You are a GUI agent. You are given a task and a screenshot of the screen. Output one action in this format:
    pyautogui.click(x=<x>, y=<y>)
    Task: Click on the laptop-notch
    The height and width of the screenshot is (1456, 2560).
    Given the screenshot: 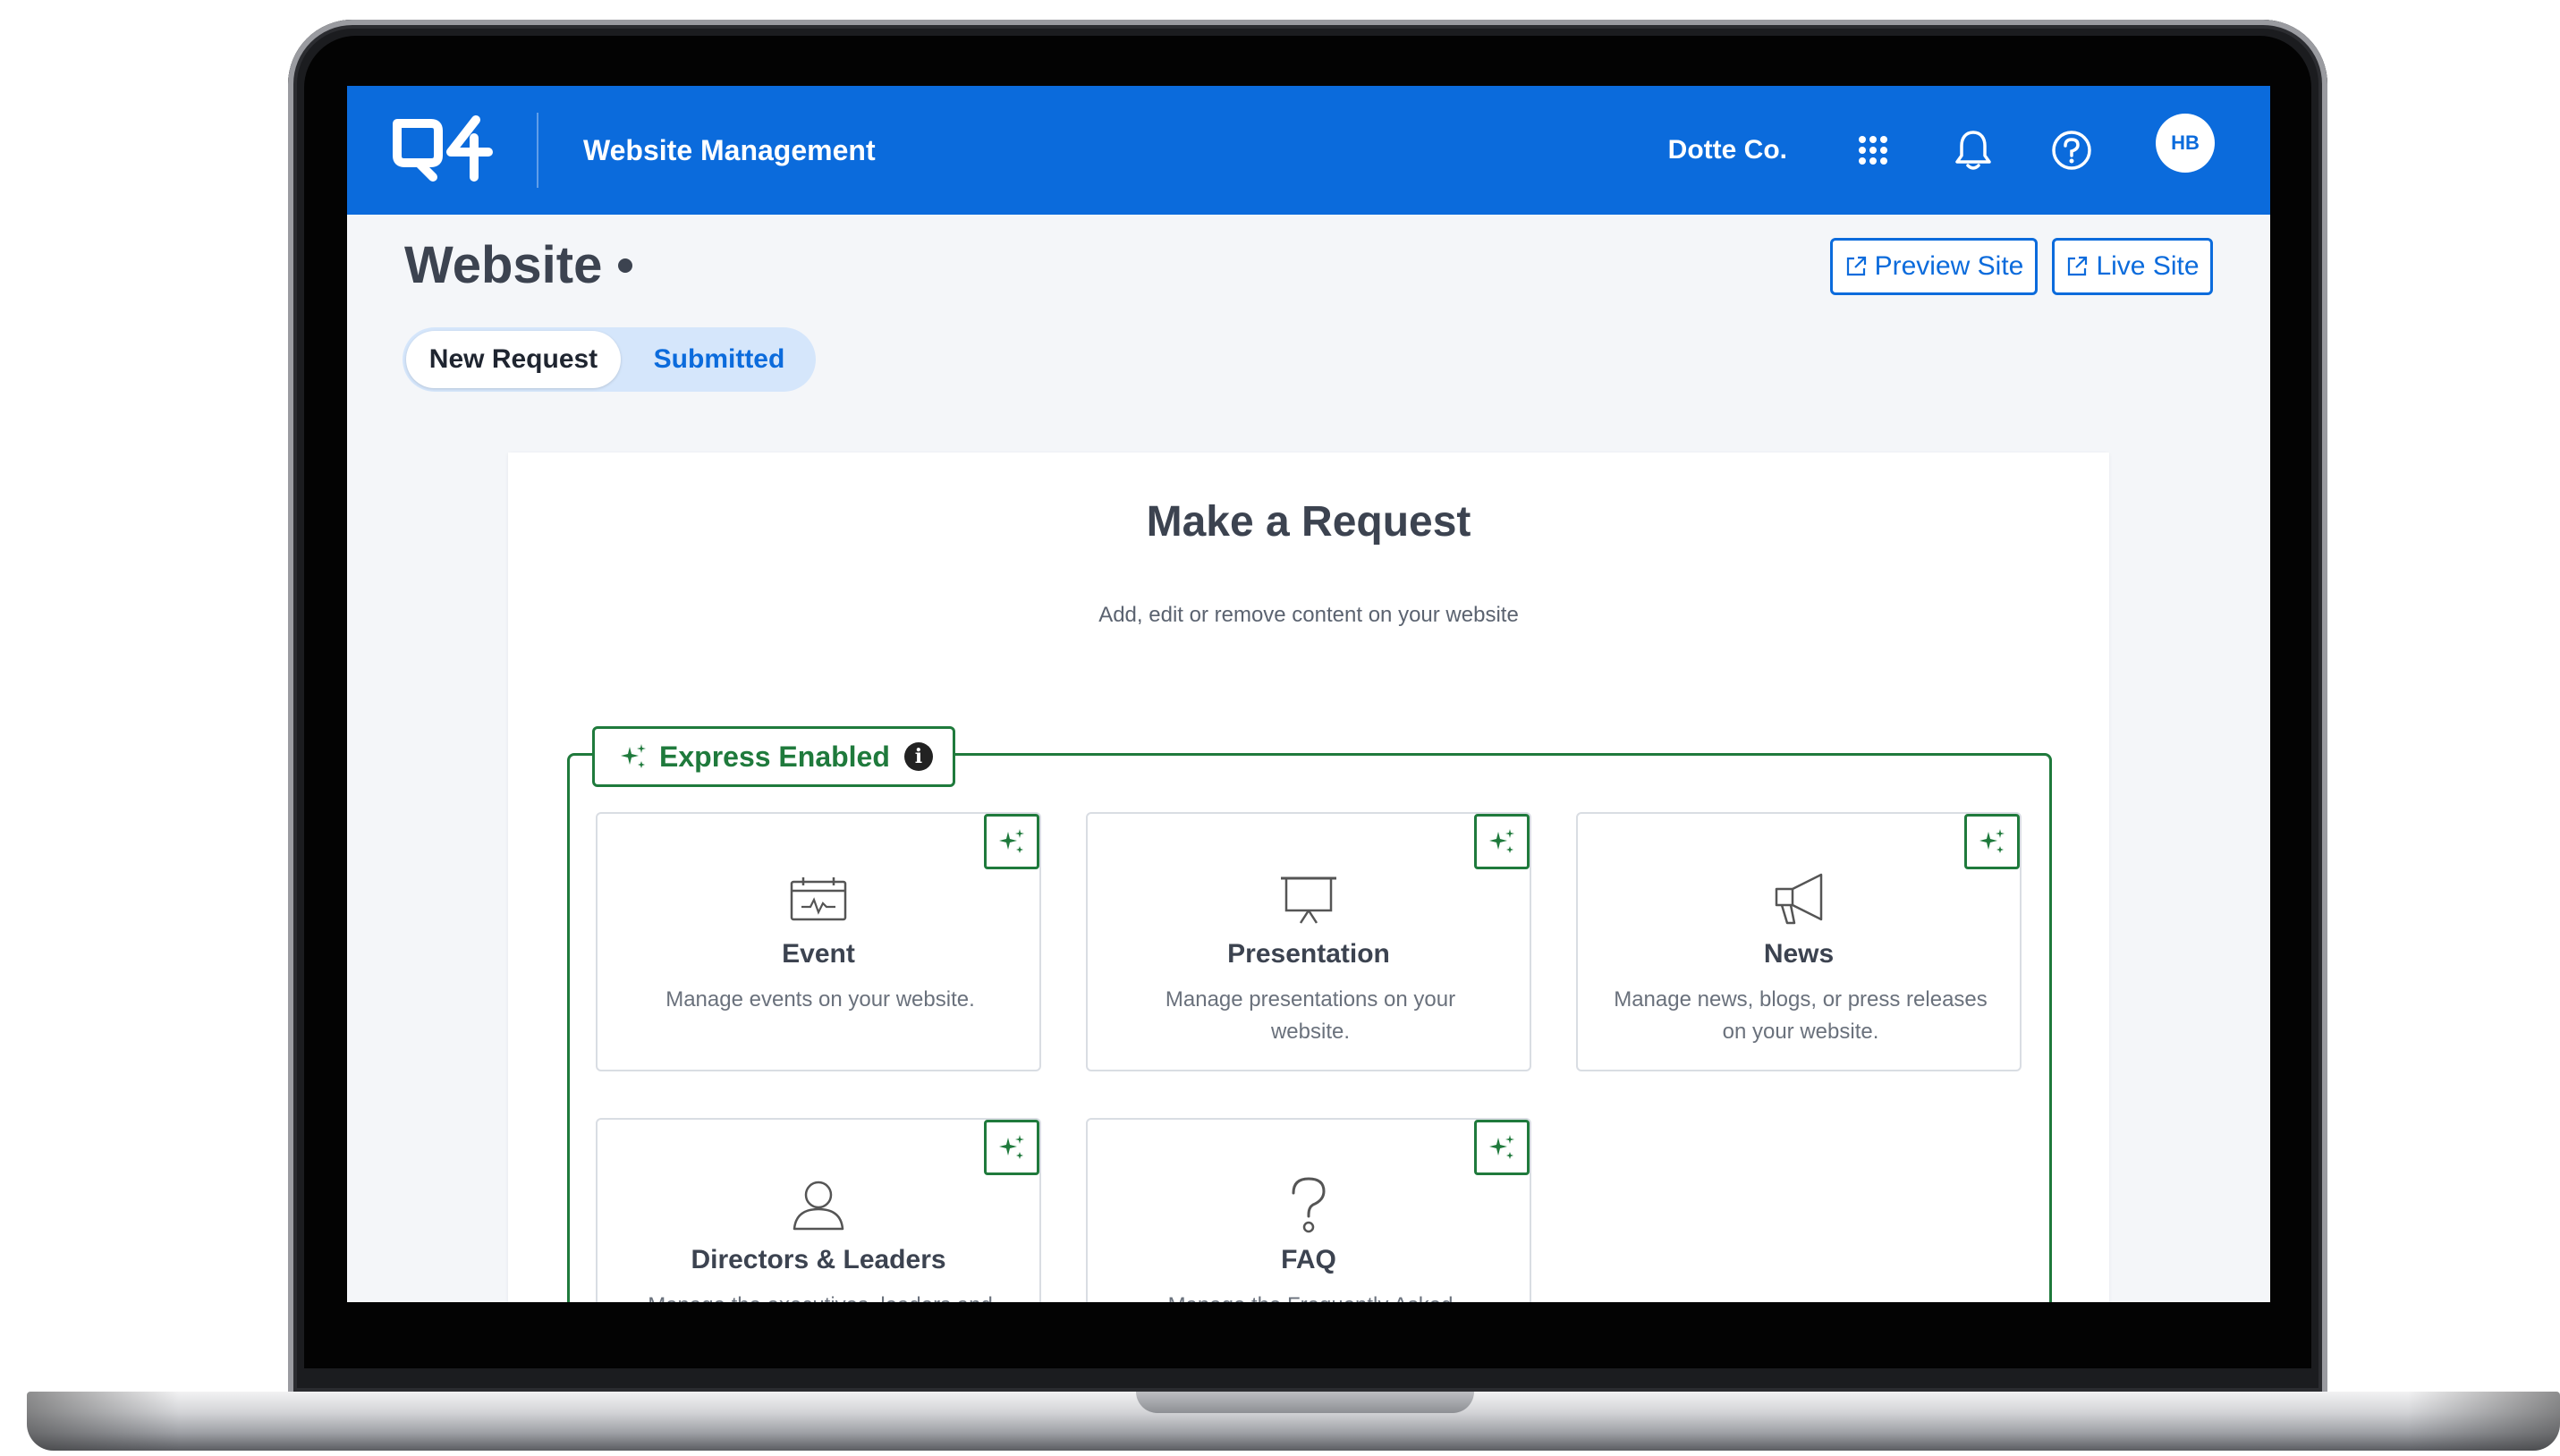 What is the action you would take?
    pyautogui.click(x=1305, y=1402)
    